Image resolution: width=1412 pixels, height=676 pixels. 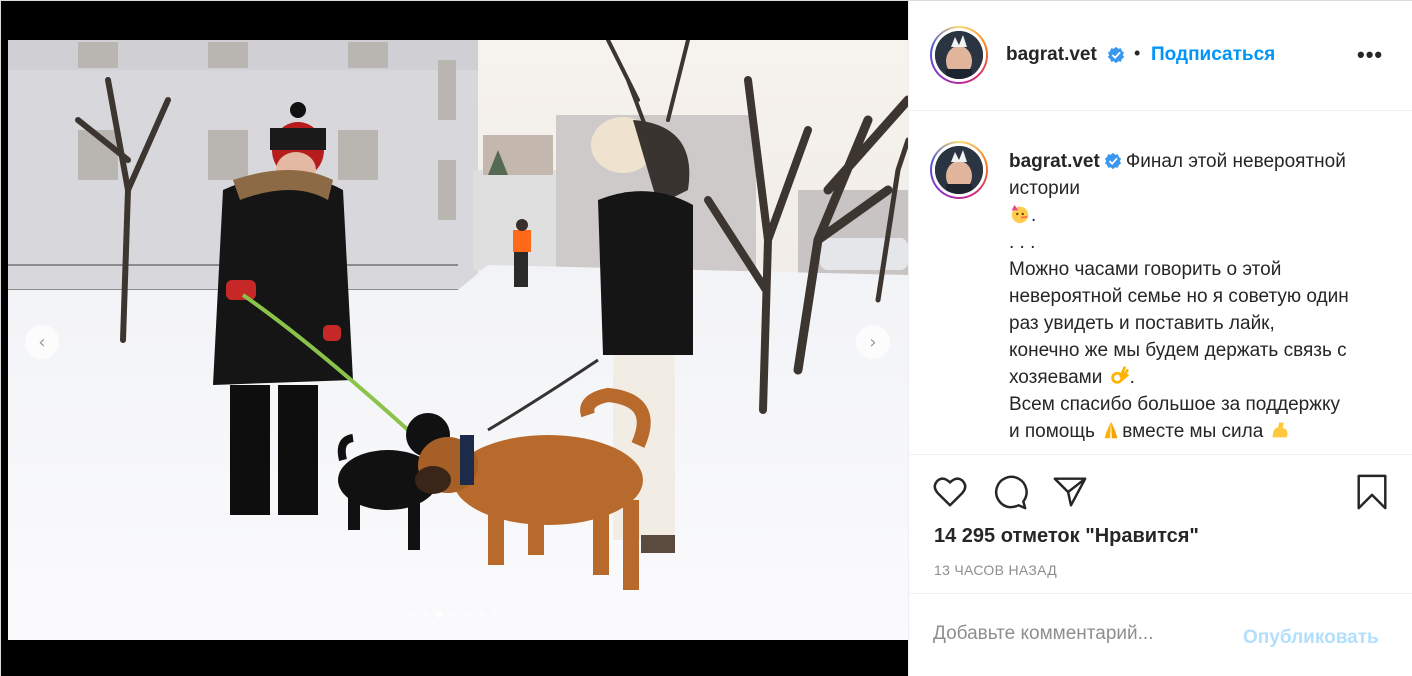 I want to click on caption-line: конечно же мы будем держать связь с, so click(x=1178, y=350).